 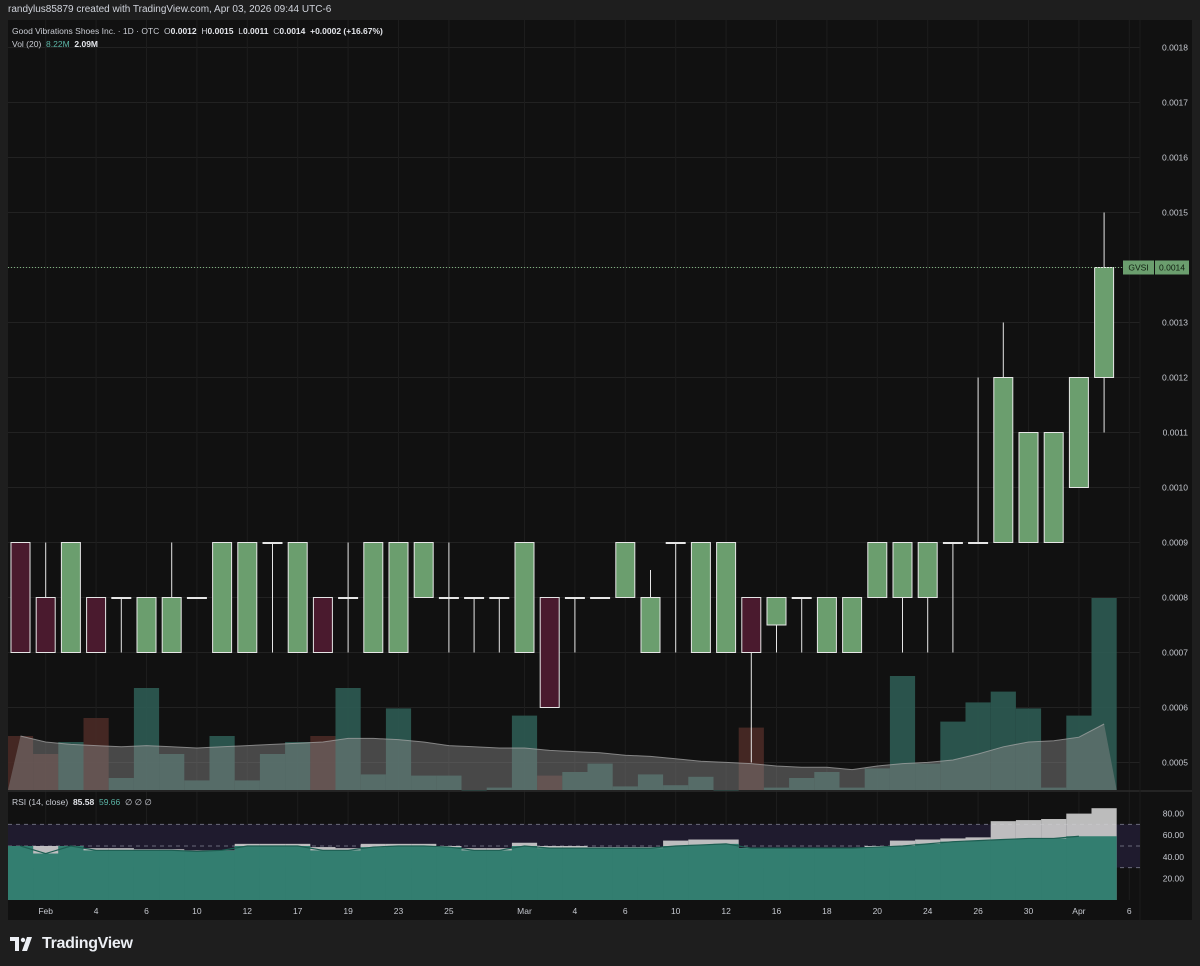 What do you see at coordinates (1175, 103) in the screenshot?
I see `price-tick-label: 0.0017` at bounding box center [1175, 103].